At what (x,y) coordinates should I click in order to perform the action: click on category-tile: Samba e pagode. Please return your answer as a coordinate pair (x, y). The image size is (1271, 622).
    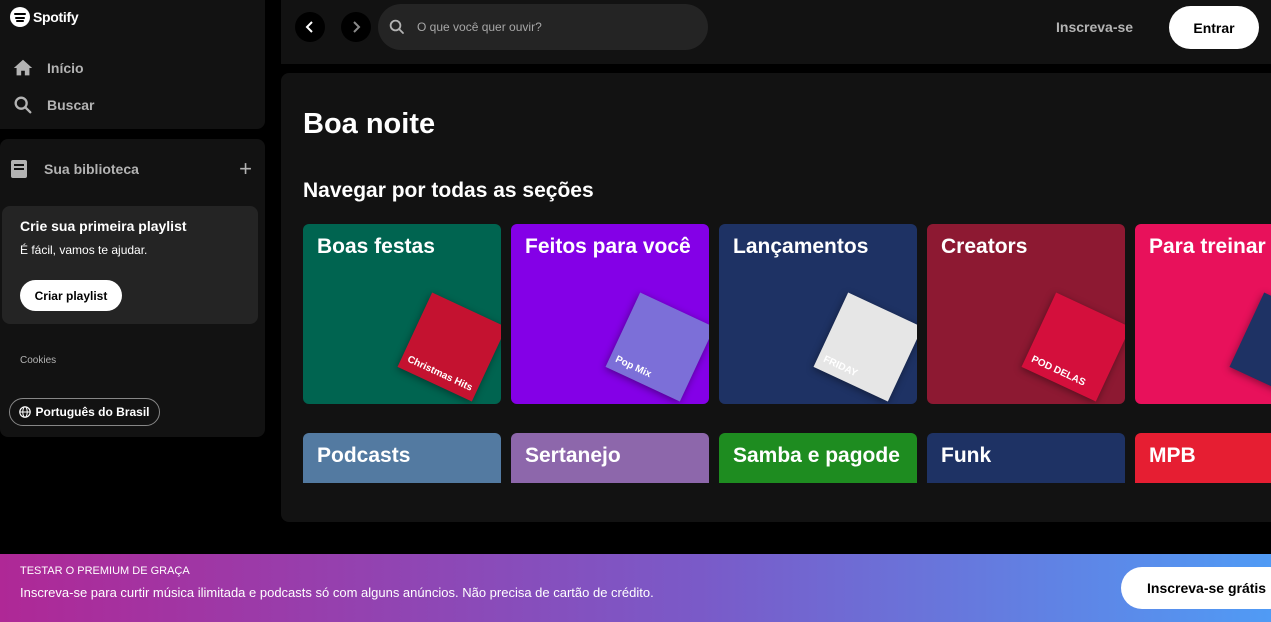
    Looking at the image, I should click on (818, 458).